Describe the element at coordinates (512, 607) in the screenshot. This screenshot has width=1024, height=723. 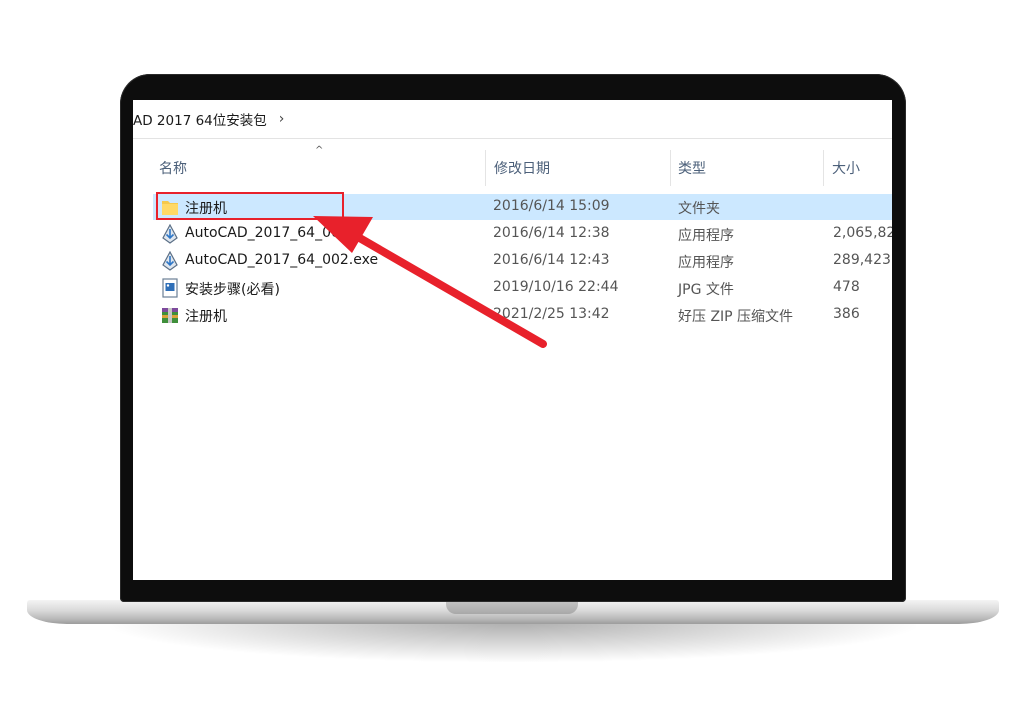
I see `laptop-notch` at that location.